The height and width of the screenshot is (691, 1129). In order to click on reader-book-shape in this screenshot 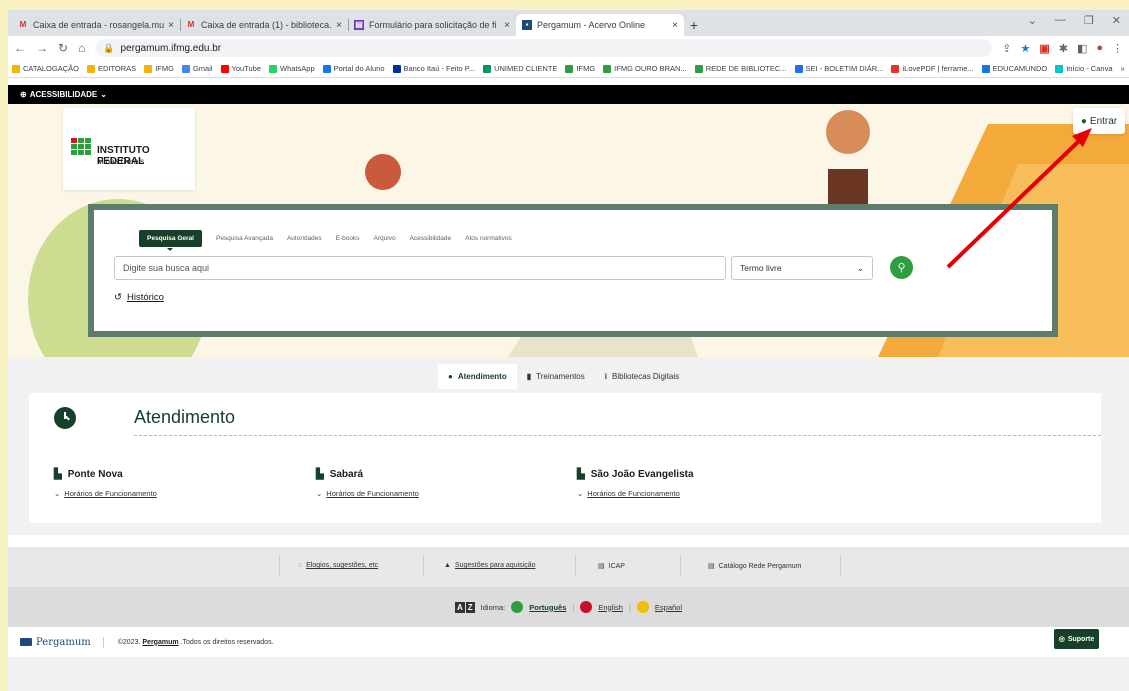, I will do `click(848, 187)`.